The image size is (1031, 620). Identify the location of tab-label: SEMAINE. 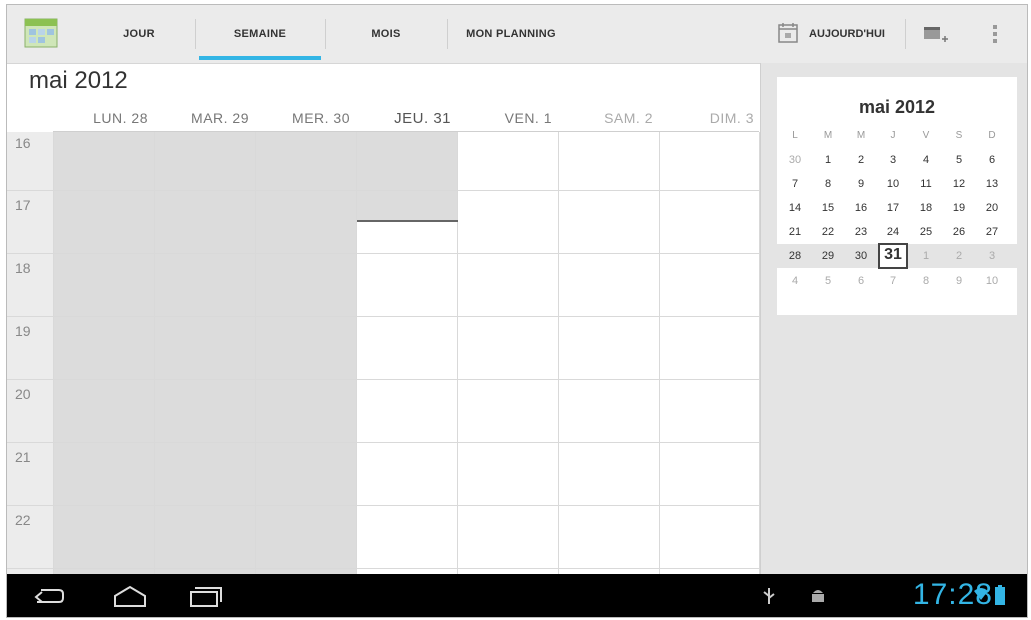
(260, 34).